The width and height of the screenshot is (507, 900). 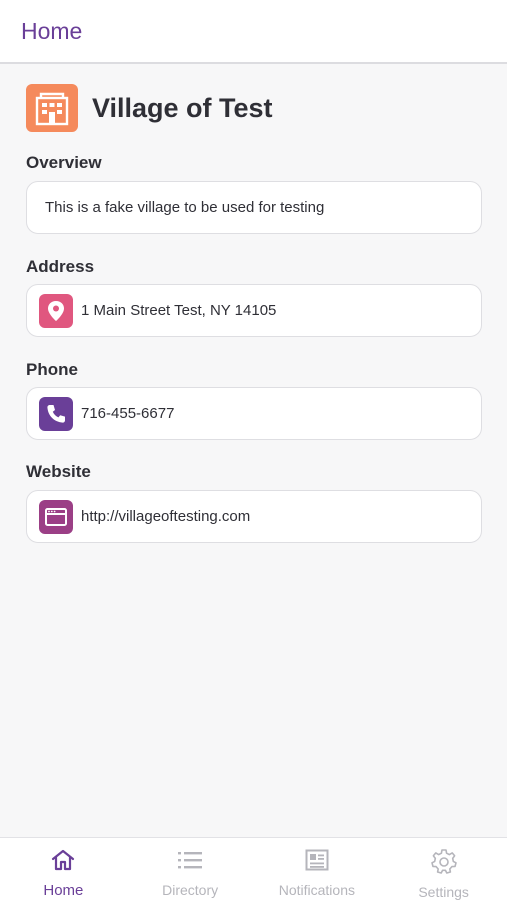 I want to click on map-pin-icon, so click(x=56, y=310).